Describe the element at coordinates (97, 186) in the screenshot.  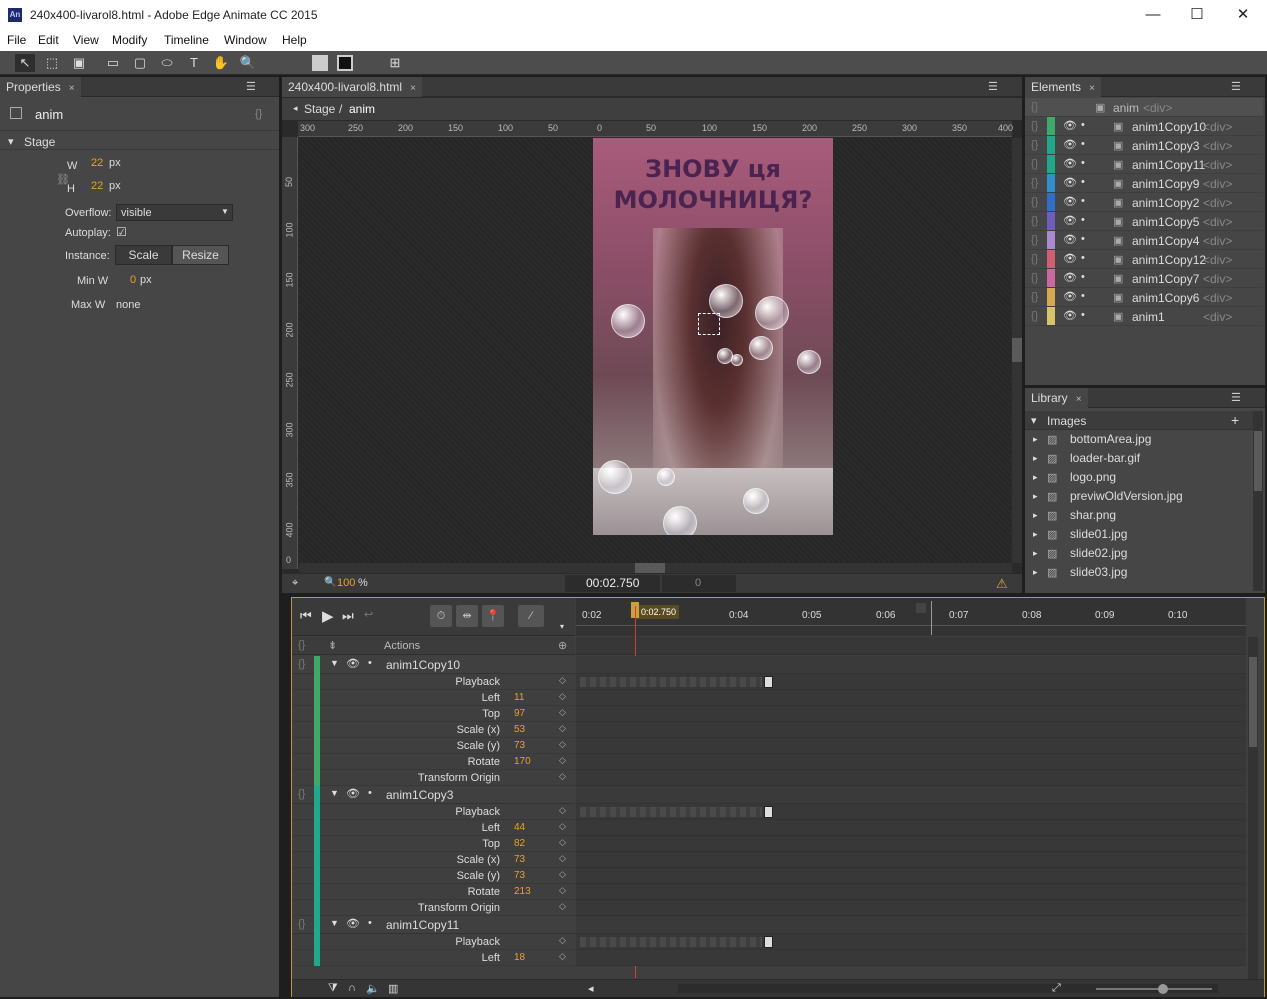
I see `height-value: 22` at that location.